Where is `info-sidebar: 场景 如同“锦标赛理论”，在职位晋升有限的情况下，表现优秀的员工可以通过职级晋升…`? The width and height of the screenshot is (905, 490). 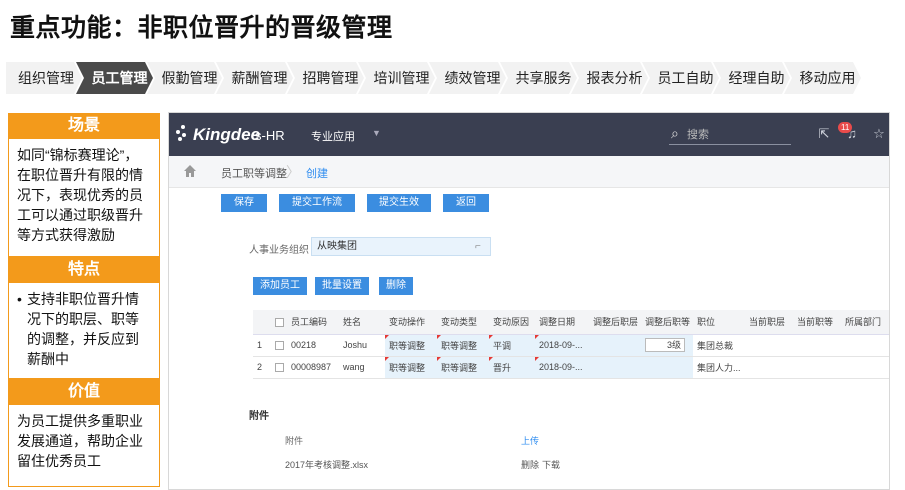 info-sidebar: 场景 如同“锦标赛理论”，在职位晋升有限的情况下，表现优秀的员工可以通过职级晋升… is located at coordinates (84, 300).